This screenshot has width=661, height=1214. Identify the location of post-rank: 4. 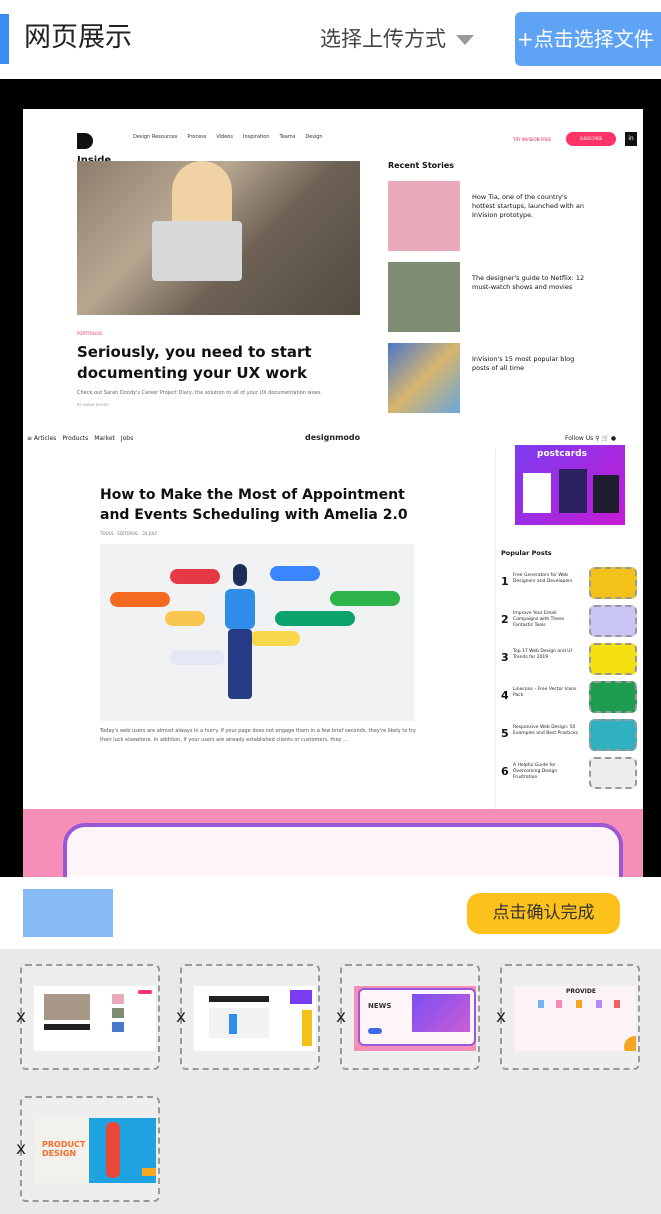
(505, 695).